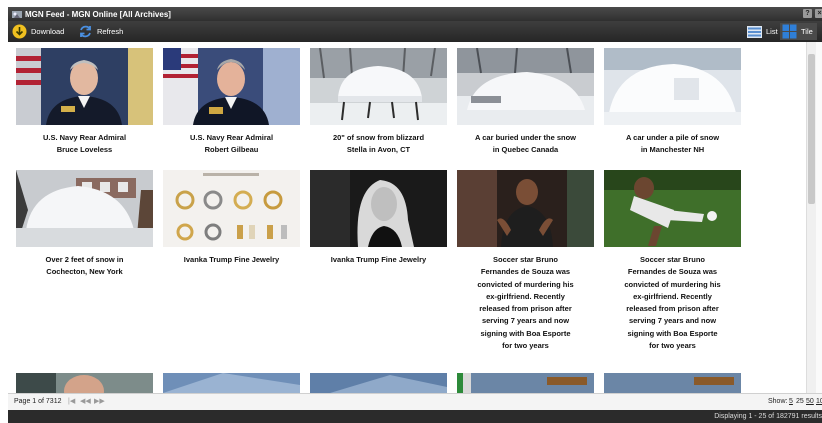  I want to click on download-icon, so click(19, 31).